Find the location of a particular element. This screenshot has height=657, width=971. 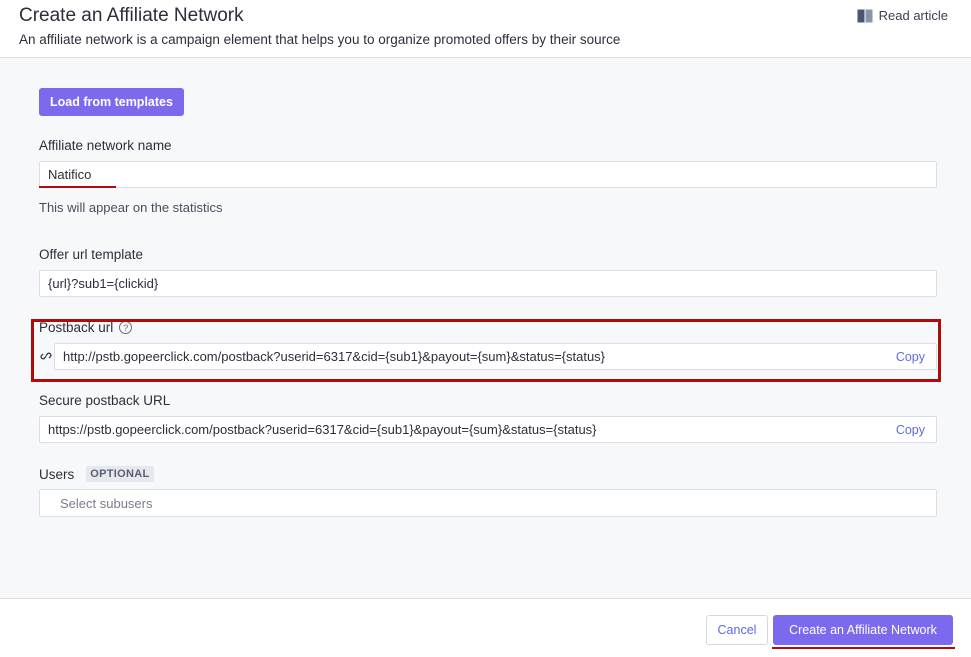

read-article-label: Read article is located at coordinates (913, 15).